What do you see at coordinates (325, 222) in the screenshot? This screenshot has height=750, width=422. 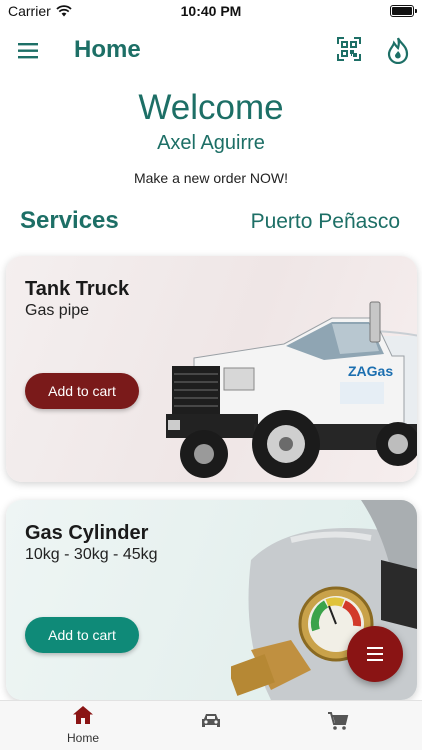 I see `city-label: Puerto Peñasco` at bounding box center [325, 222].